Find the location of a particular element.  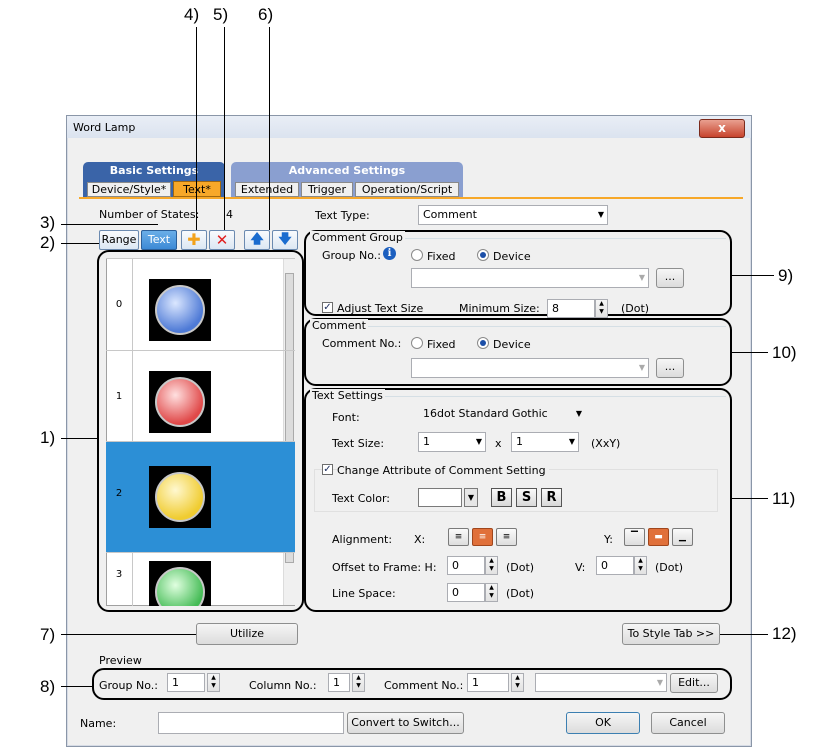

tab-text: Text* is located at coordinates (197, 189).